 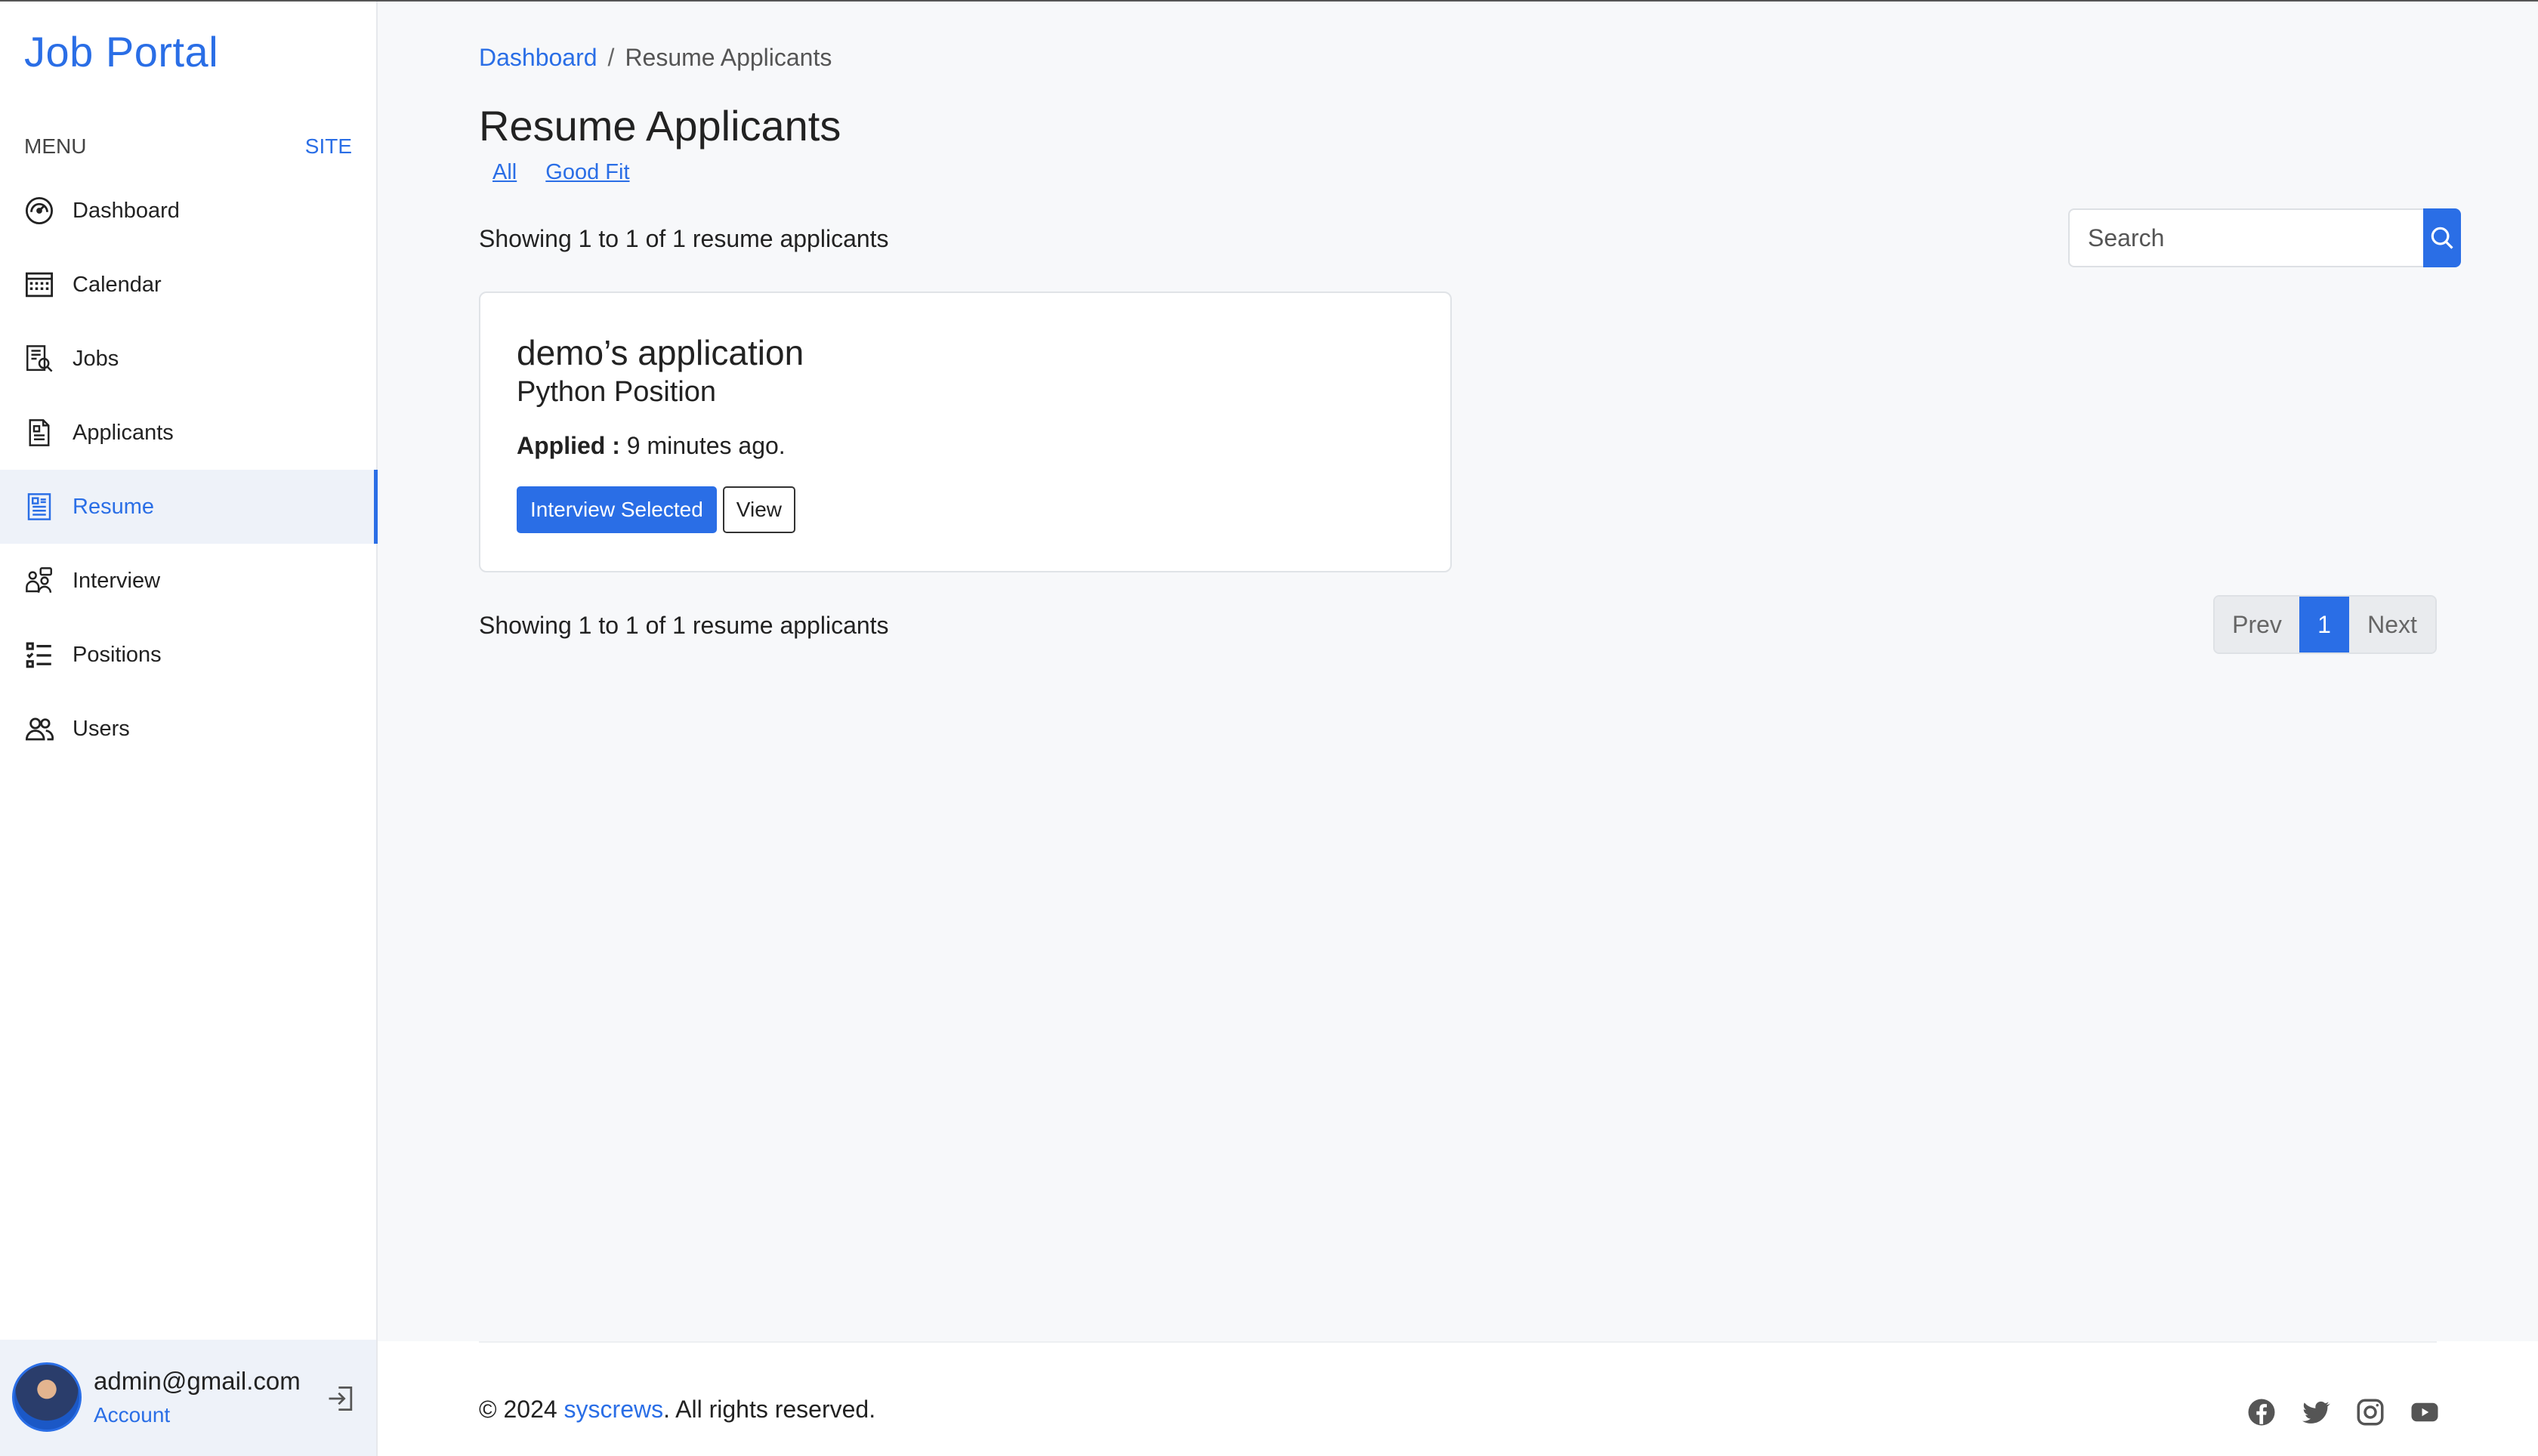 I want to click on interview-selected-button: Interview Selected, so click(x=617, y=509).